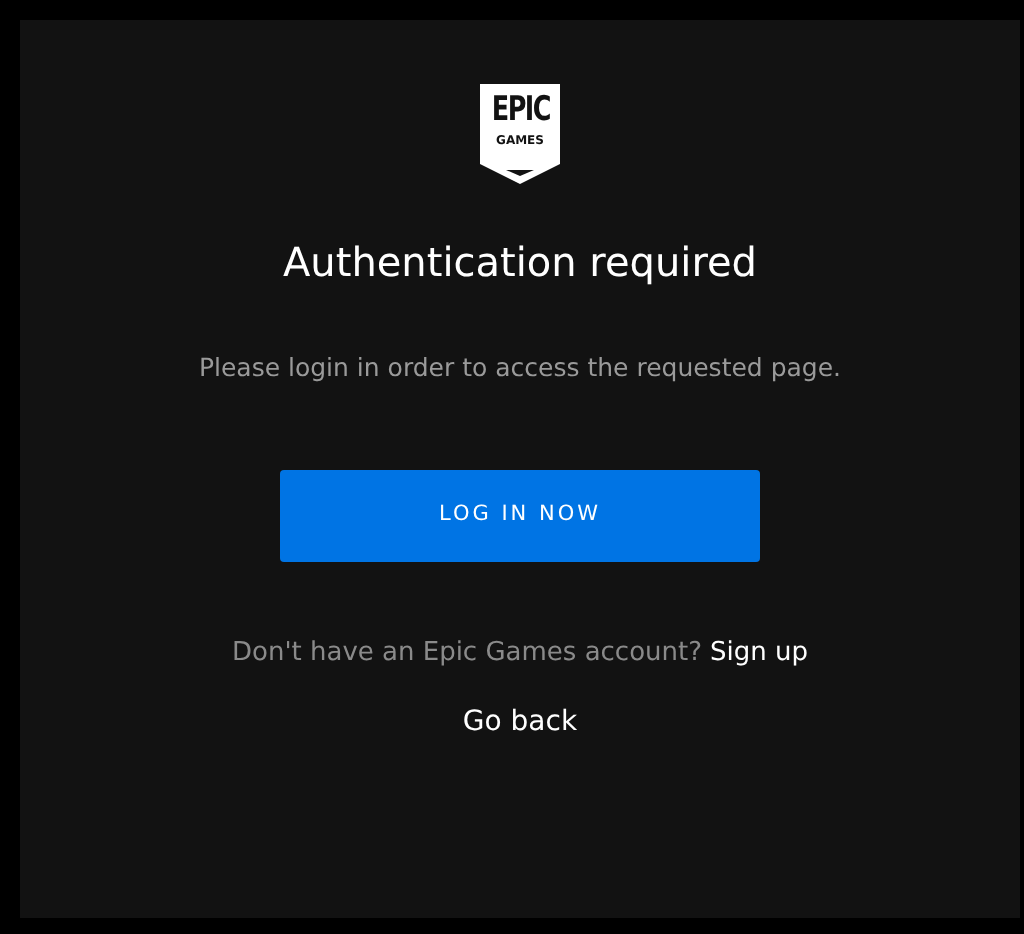 The image size is (1024, 934). Describe the element at coordinates (520, 722) in the screenshot. I see `go-back-link: Go back` at that location.